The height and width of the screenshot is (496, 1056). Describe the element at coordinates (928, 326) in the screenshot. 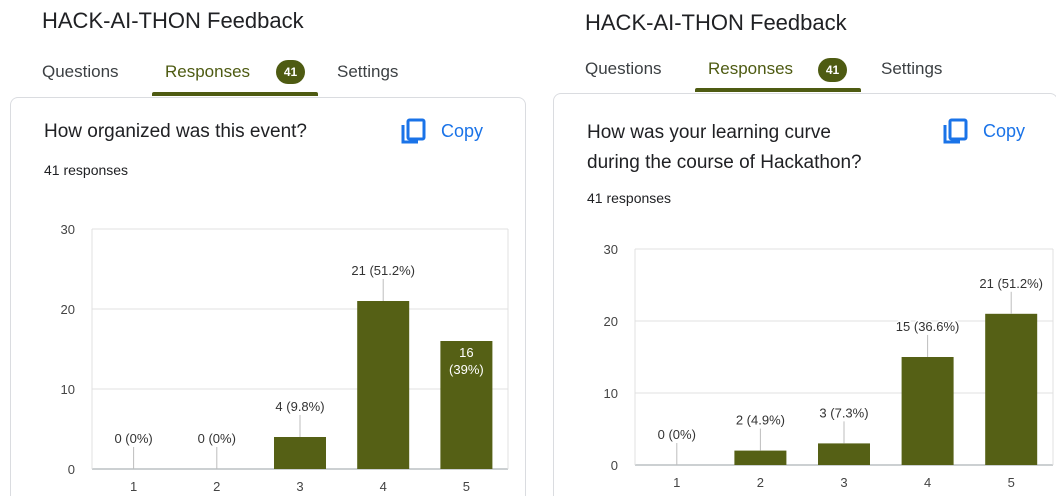

I see `data-label: 15 (36.6%)` at that location.